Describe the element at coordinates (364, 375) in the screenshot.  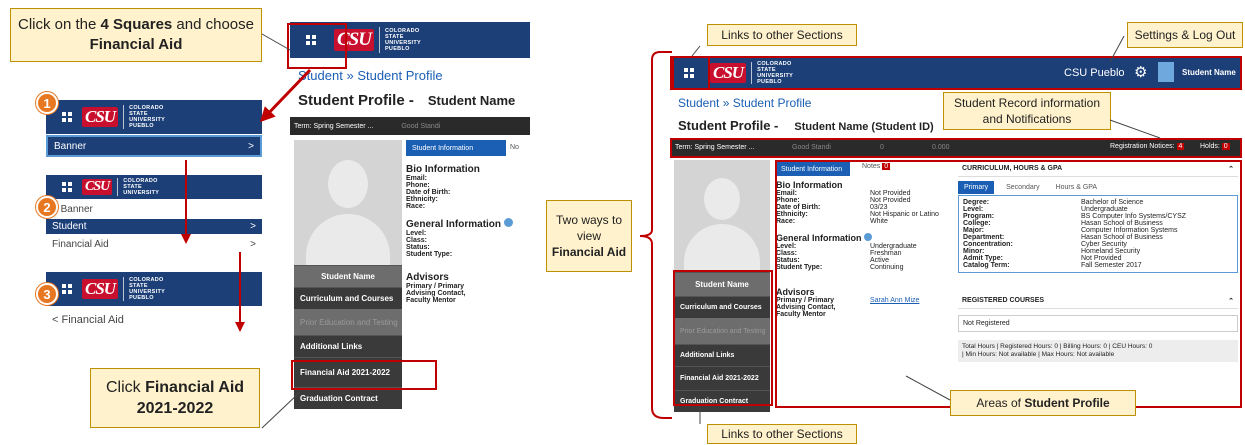
I see `highlight-financial-aid-middle` at that location.